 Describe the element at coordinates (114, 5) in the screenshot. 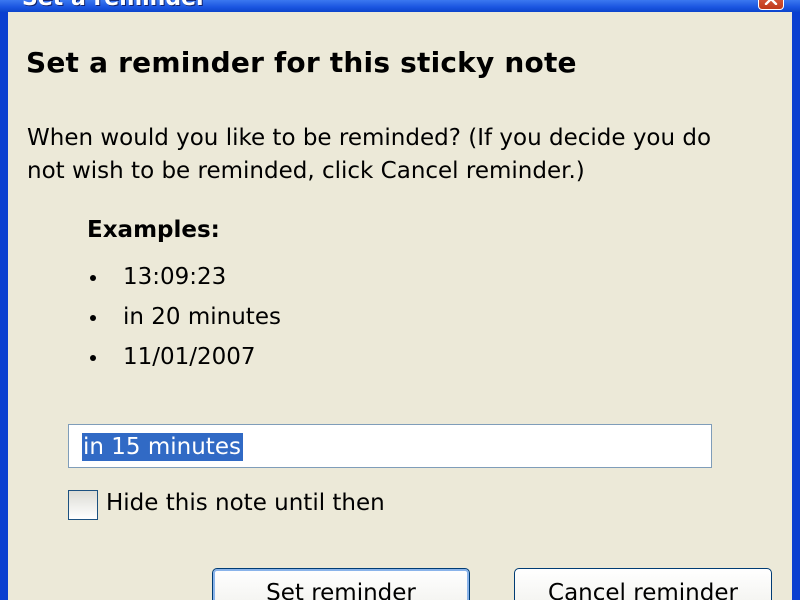

I see `window-title: Set a reminder` at that location.